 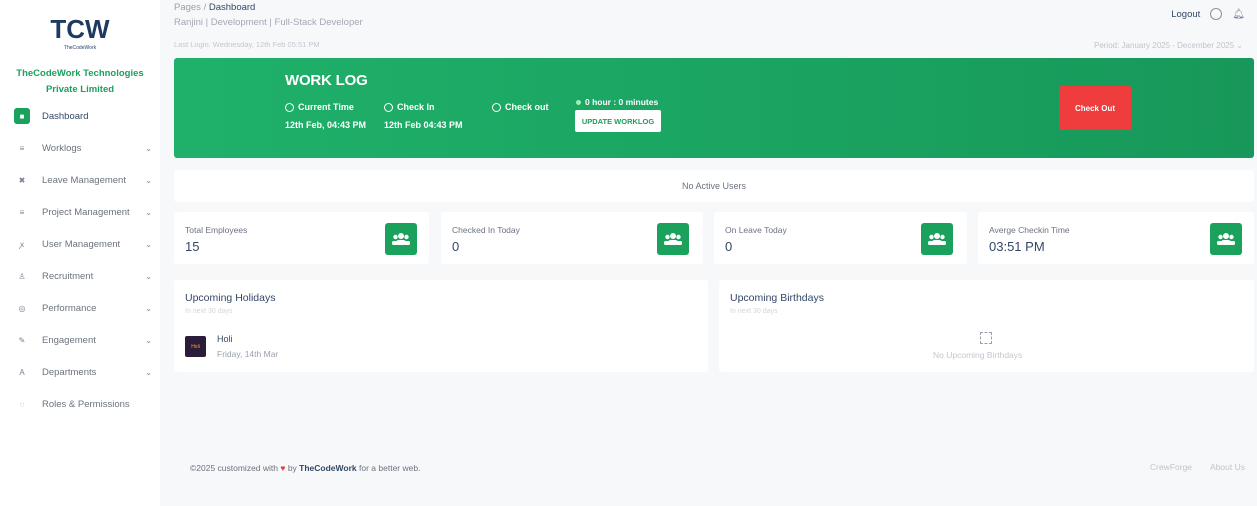 What do you see at coordinates (1168, 45) in the screenshot?
I see `period-select: Period: January 2025 - December 2025 ⌄` at bounding box center [1168, 45].